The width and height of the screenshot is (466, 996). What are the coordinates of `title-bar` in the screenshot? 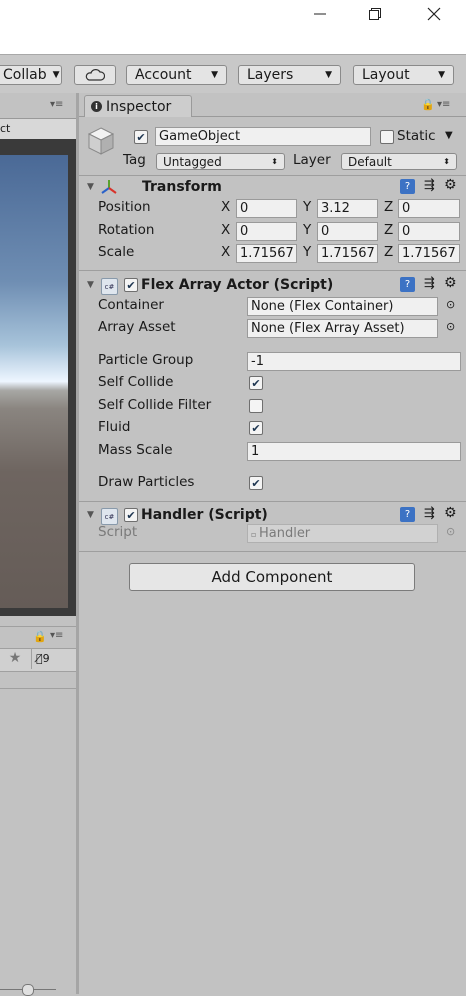 It's located at (233, 27).